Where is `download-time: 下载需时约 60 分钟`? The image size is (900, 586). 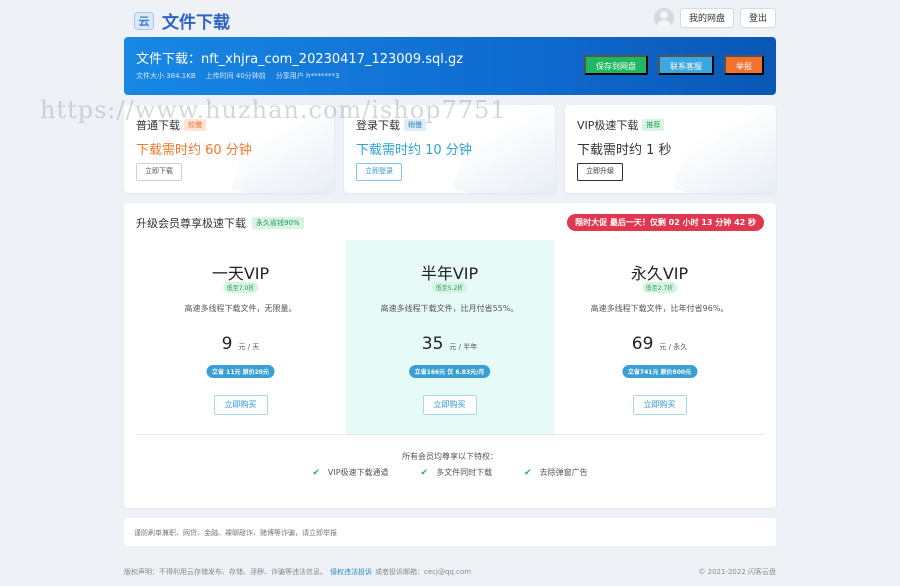
download-time: 下载需时约 60 分钟 is located at coordinates (194, 150).